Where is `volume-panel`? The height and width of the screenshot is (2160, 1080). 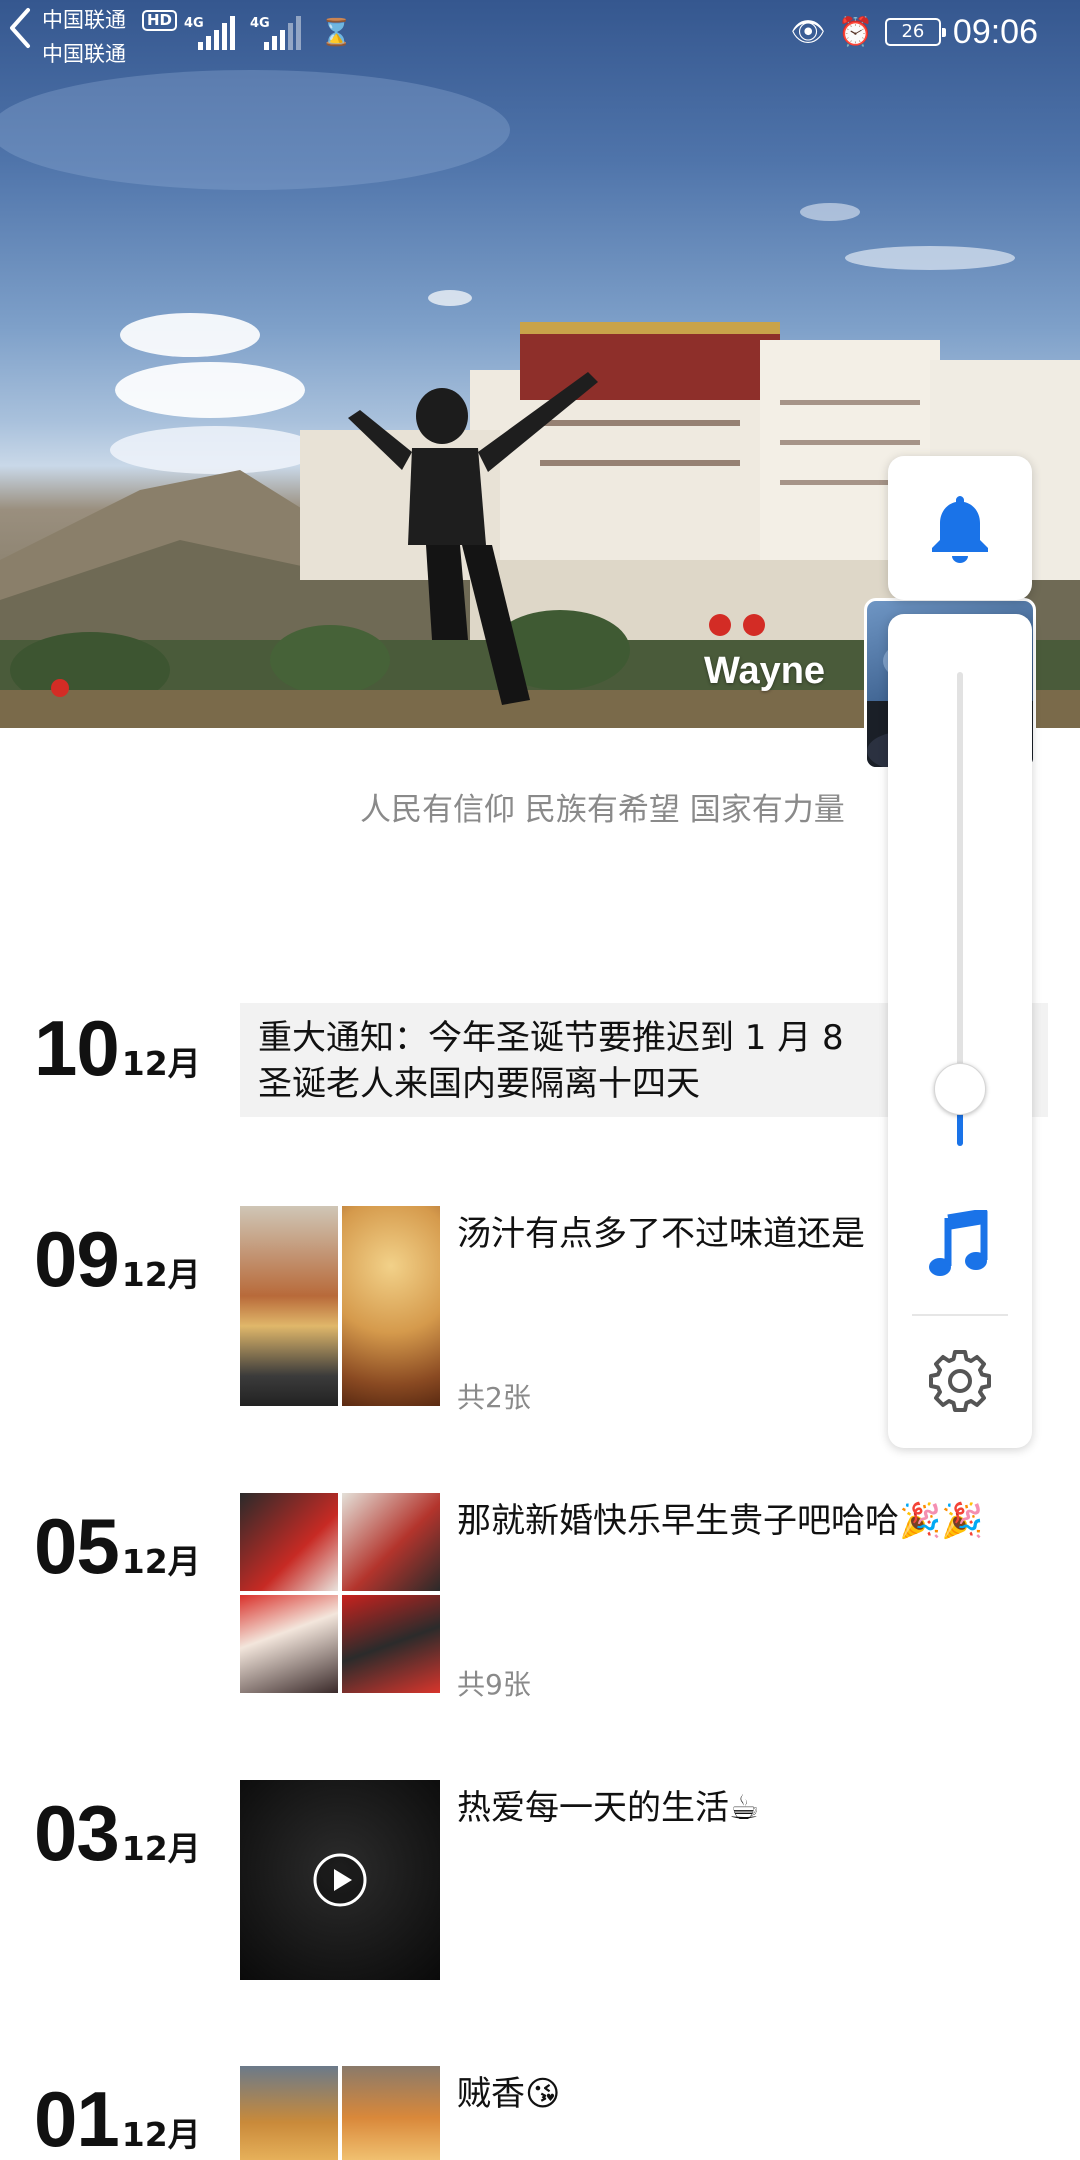
volume-panel is located at coordinates (960, 1031).